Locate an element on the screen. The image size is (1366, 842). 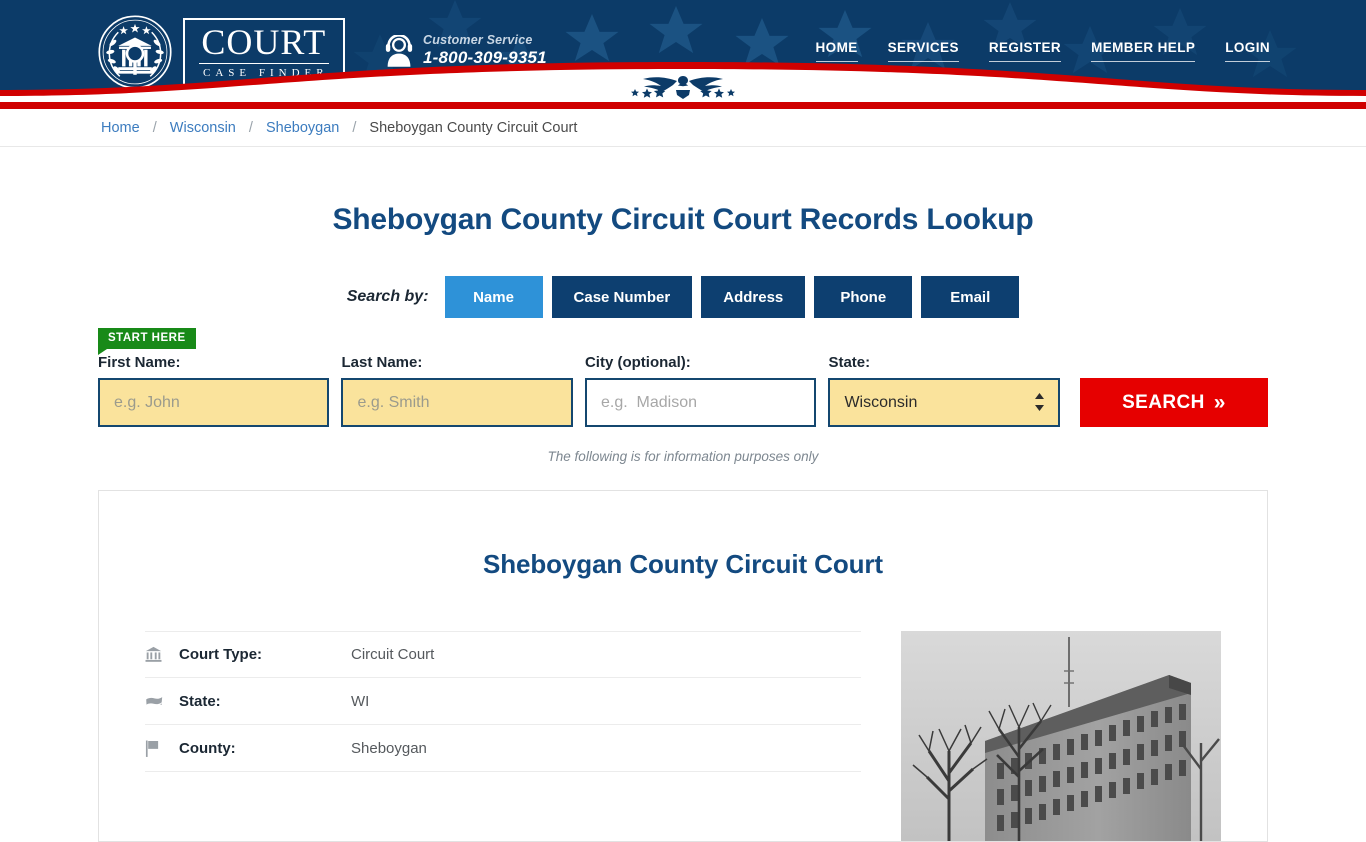
court-name-heading: Sheboygan County Circuit Court is located at coordinates (682, 563).